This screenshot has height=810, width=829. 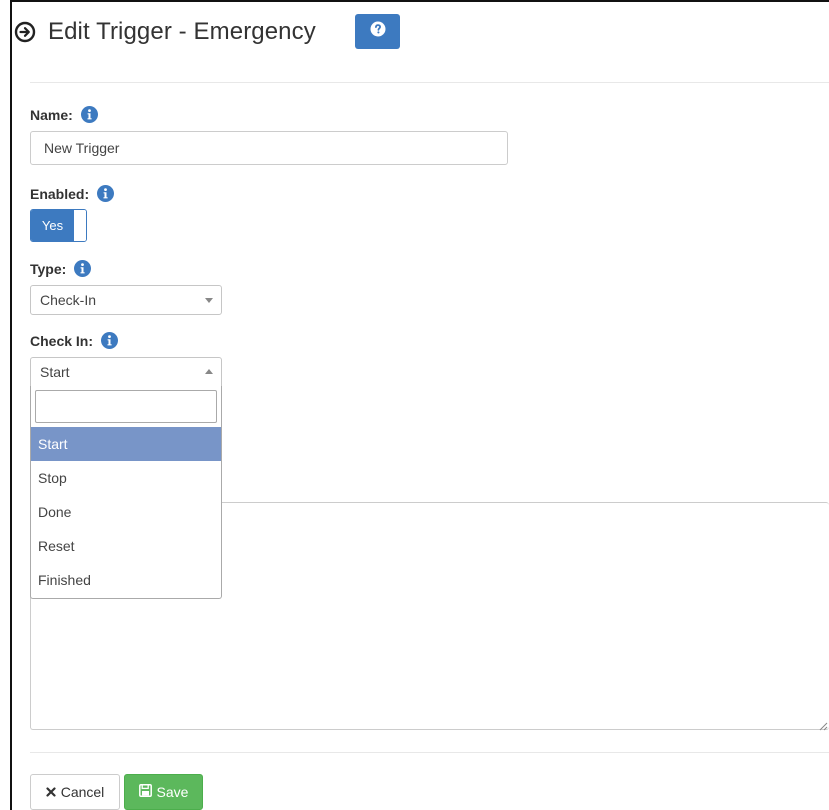 I want to click on enabled-label: Enabled:, so click(x=60, y=193).